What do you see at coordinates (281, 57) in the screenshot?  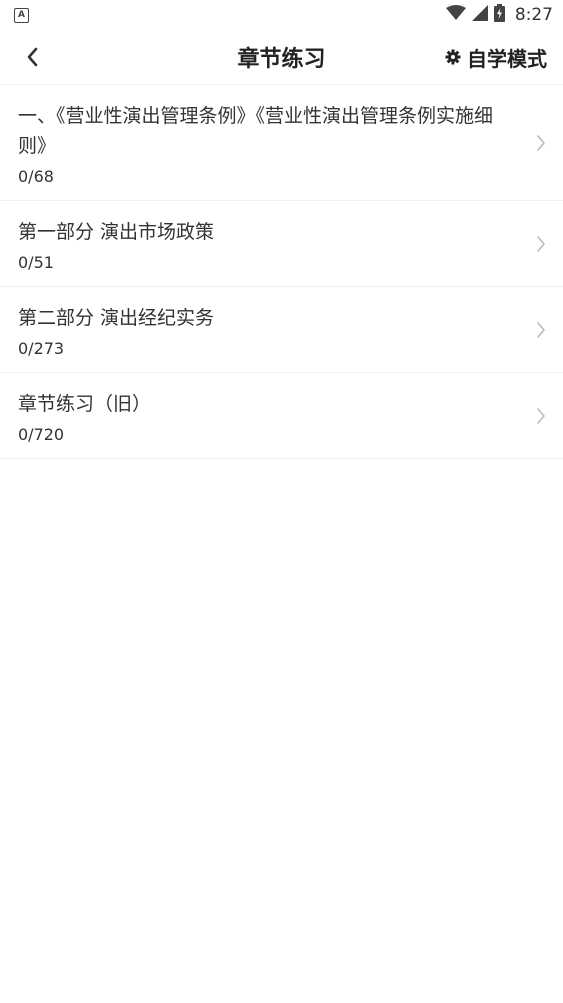 I see `app-header: 章节练习 自学模式` at bounding box center [281, 57].